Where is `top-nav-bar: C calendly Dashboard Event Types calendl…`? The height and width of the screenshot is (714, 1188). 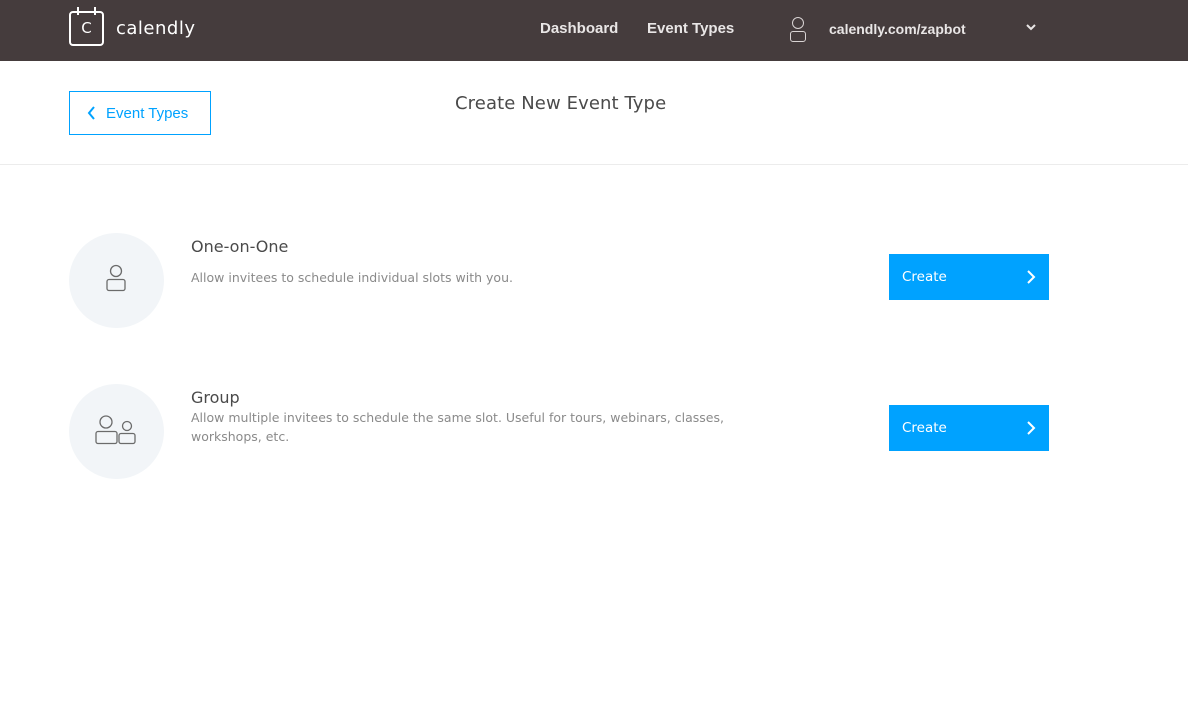 top-nav-bar: C calendly Dashboard Event Types calendl… is located at coordinates (594, 30).